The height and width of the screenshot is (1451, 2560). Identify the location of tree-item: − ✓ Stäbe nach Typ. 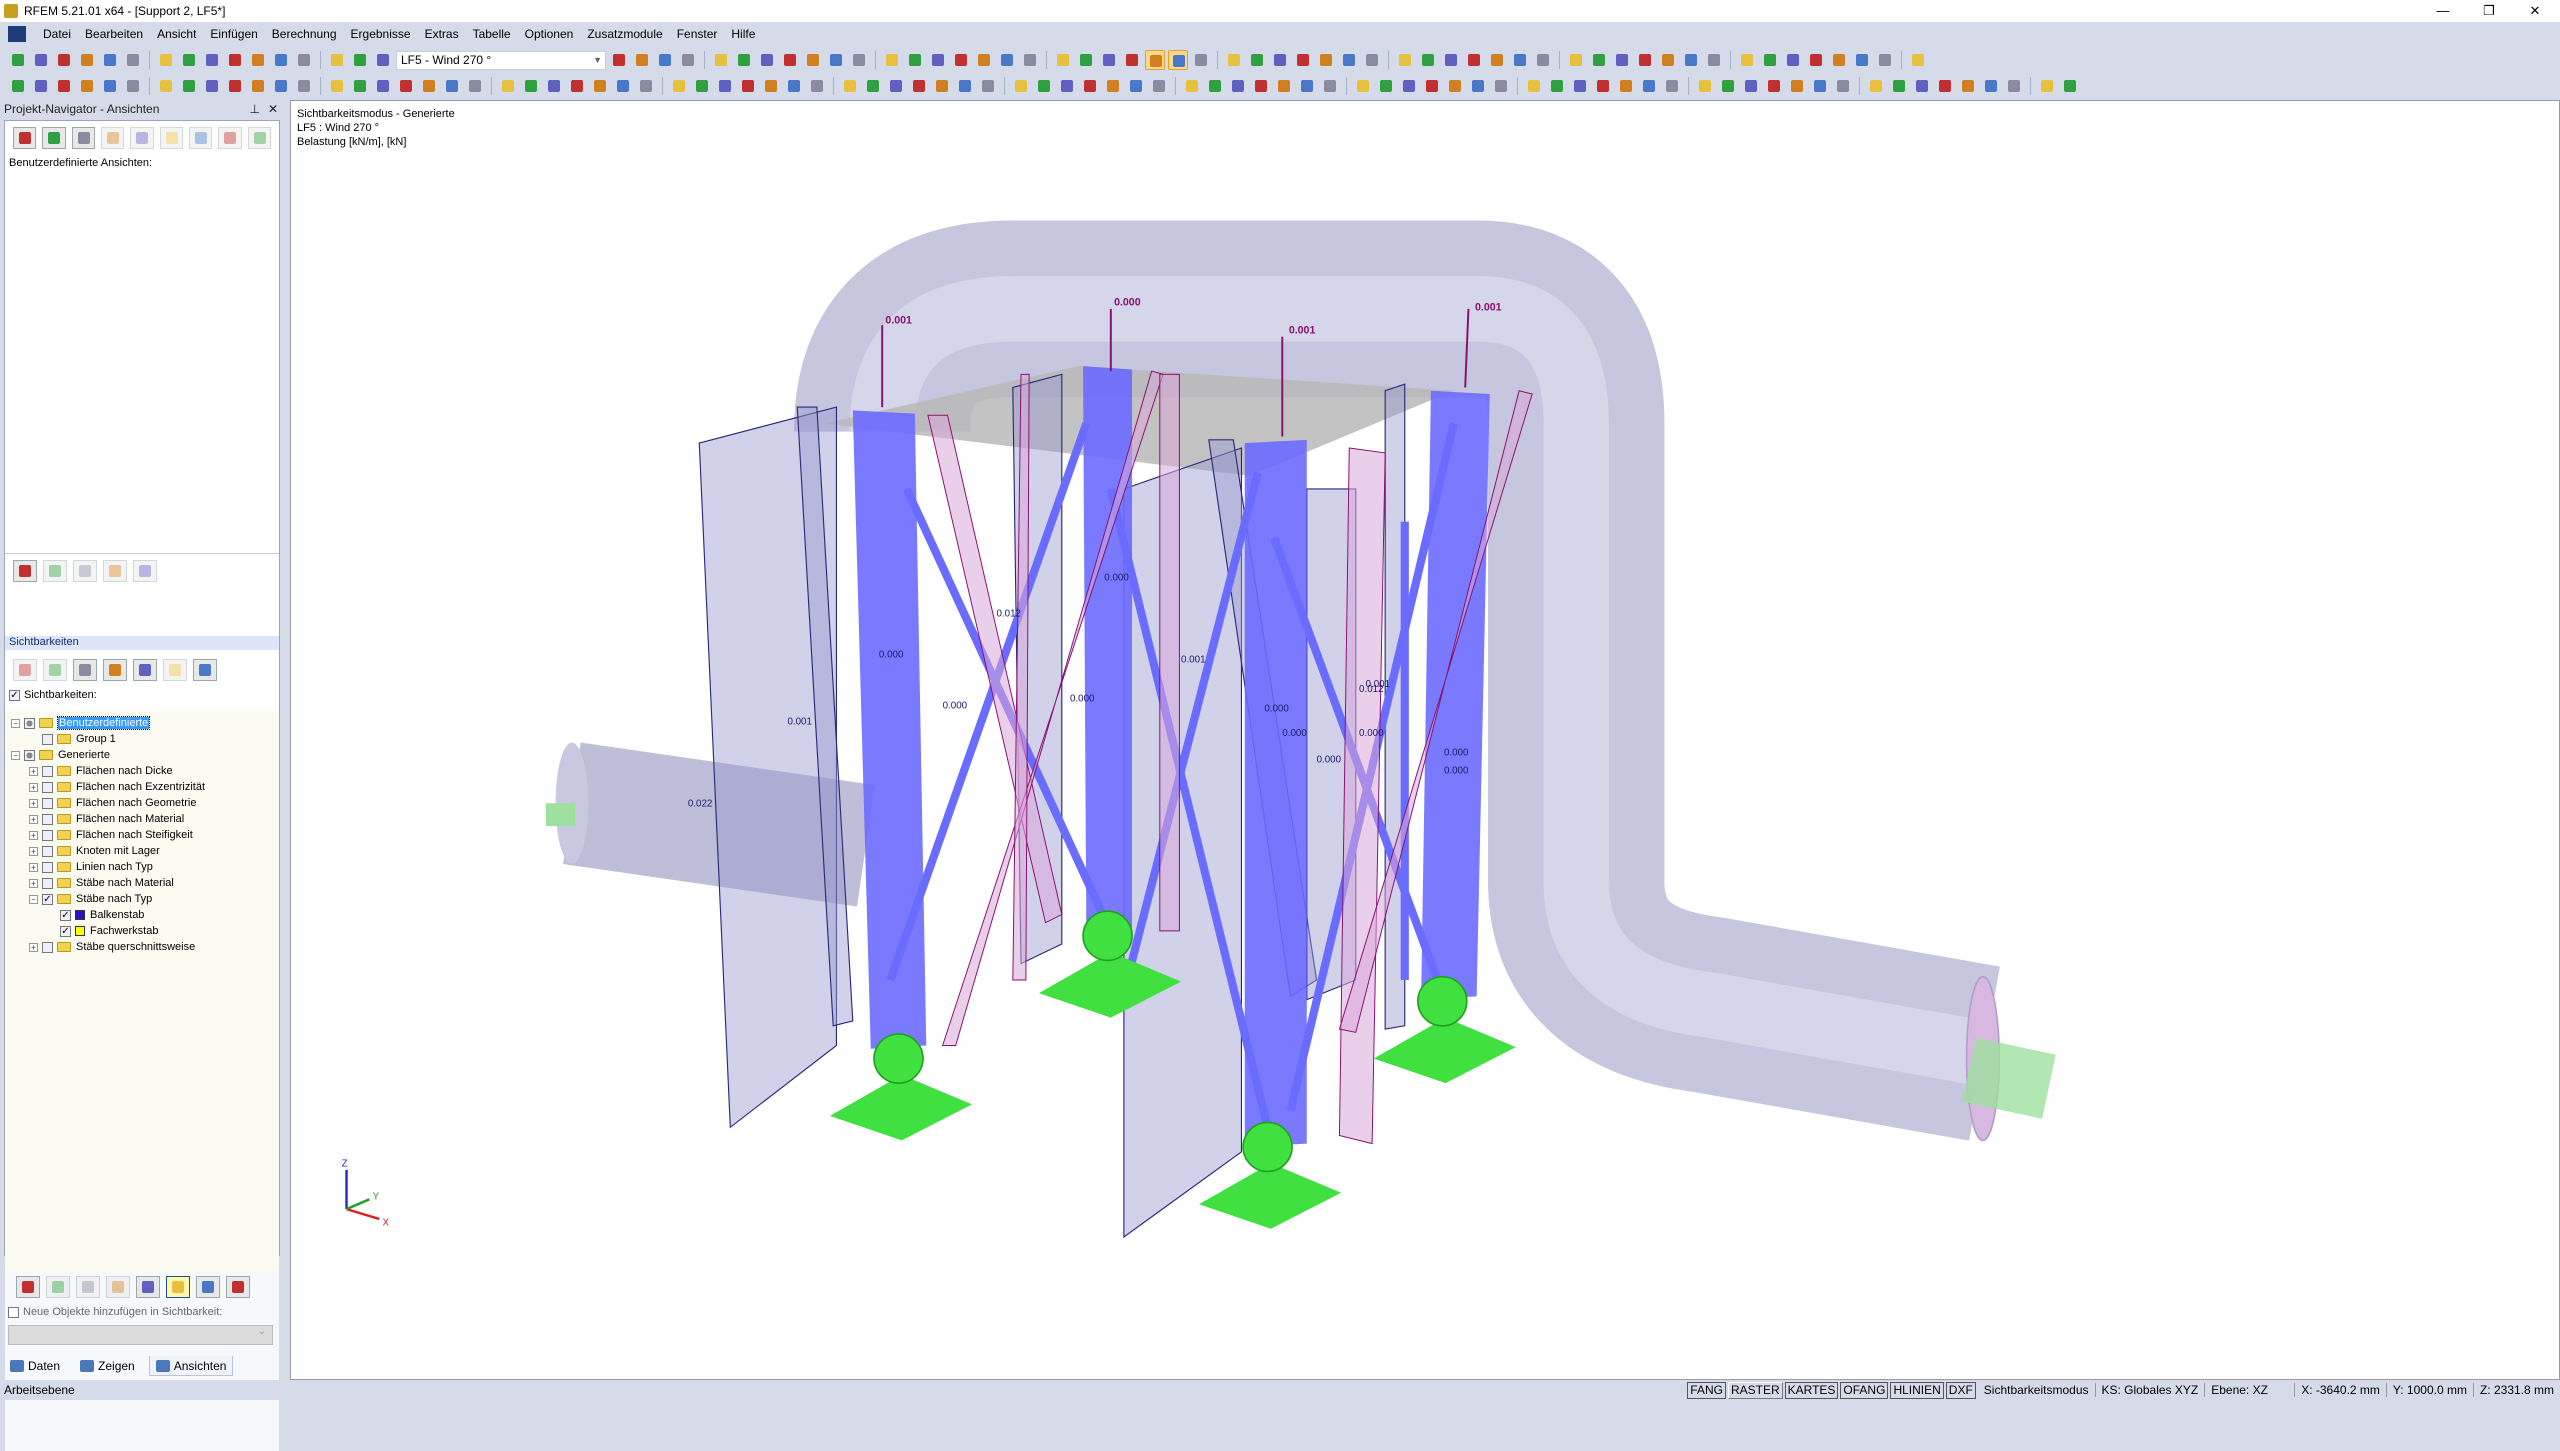
(145, 899).